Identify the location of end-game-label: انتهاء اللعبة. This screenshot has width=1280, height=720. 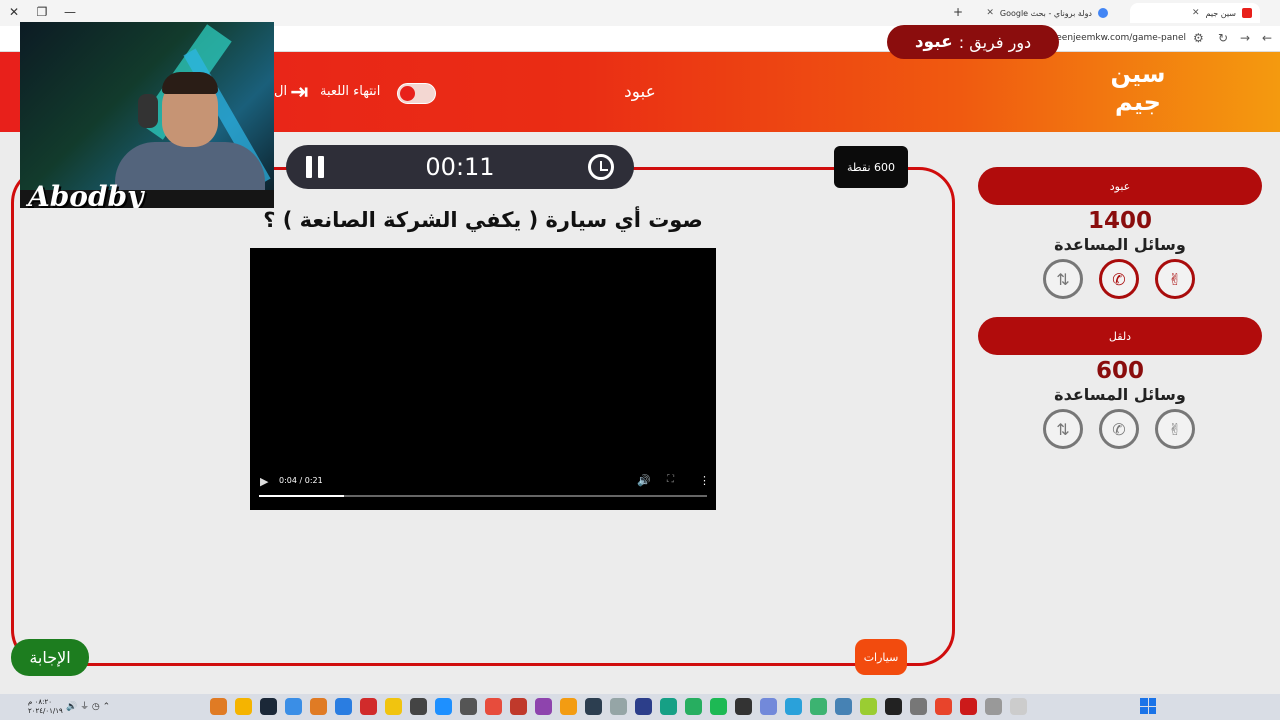
(350, 91).